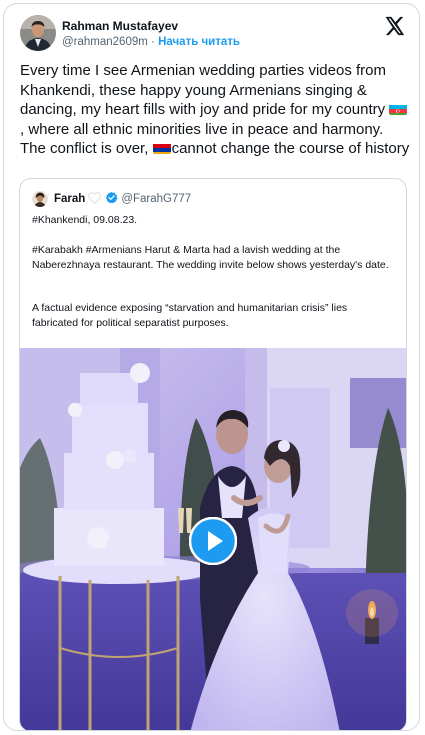 The height and width of the screenshot is (735, 425). I want to click on quoted-author-handle: @FarahG777, so click(156, 199).